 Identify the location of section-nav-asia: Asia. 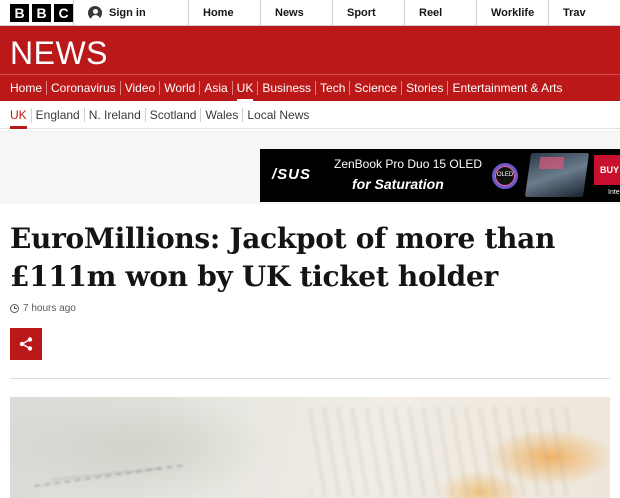
(216, 88).